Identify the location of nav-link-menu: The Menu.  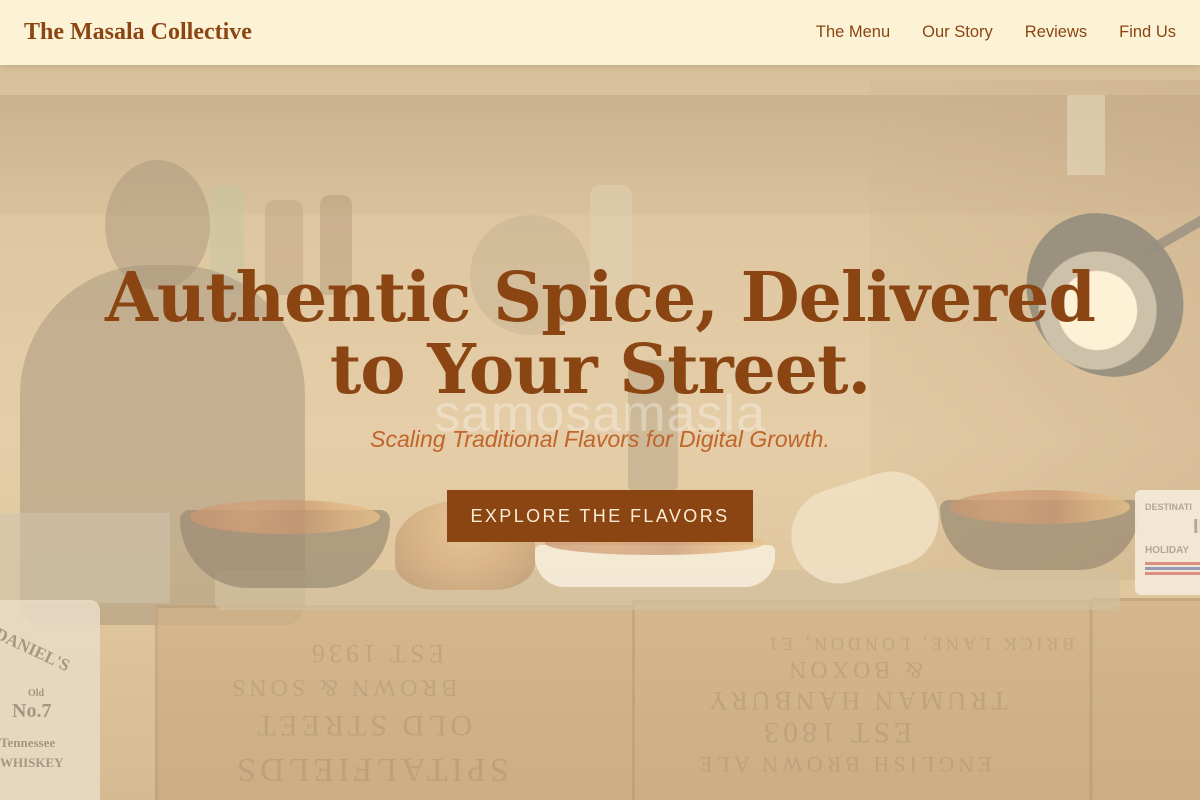
(853, 32).